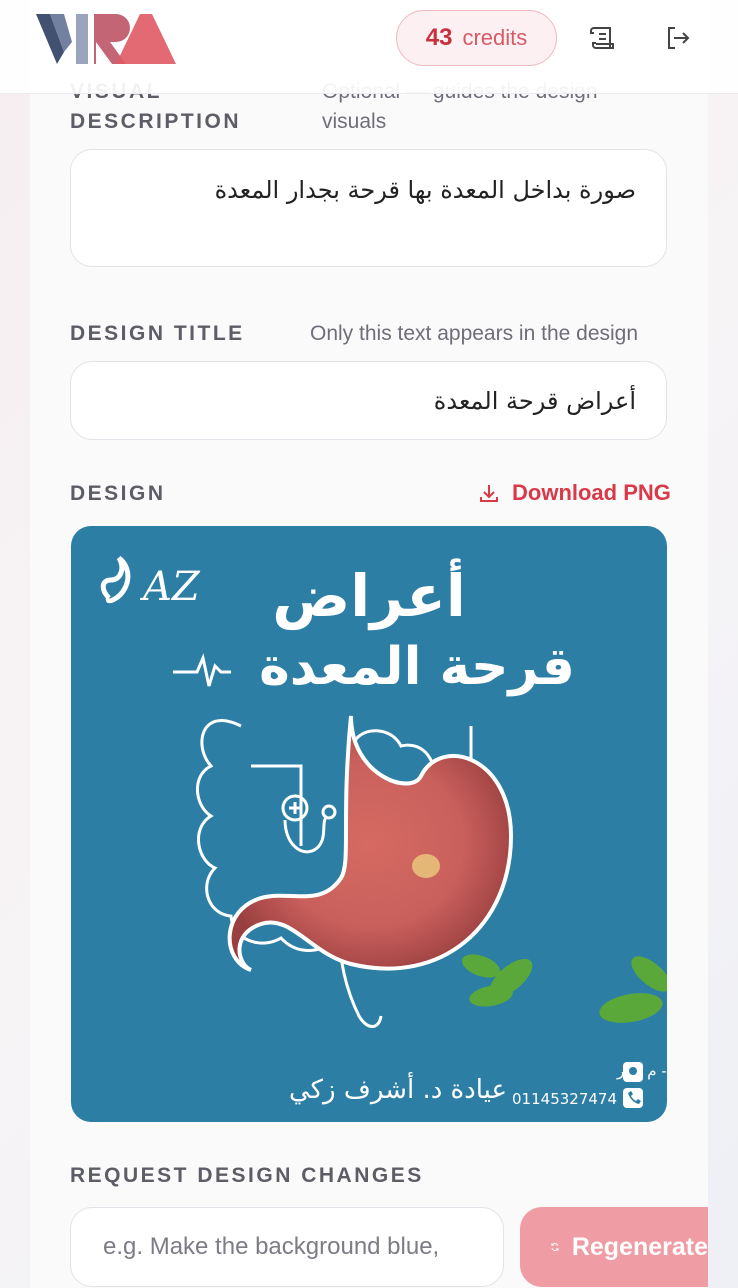  Describe the element at coordinates (398, 1088) in the screenshot. I see `poster-clinic-name: عيادة د. أشرف زكي` at that location.